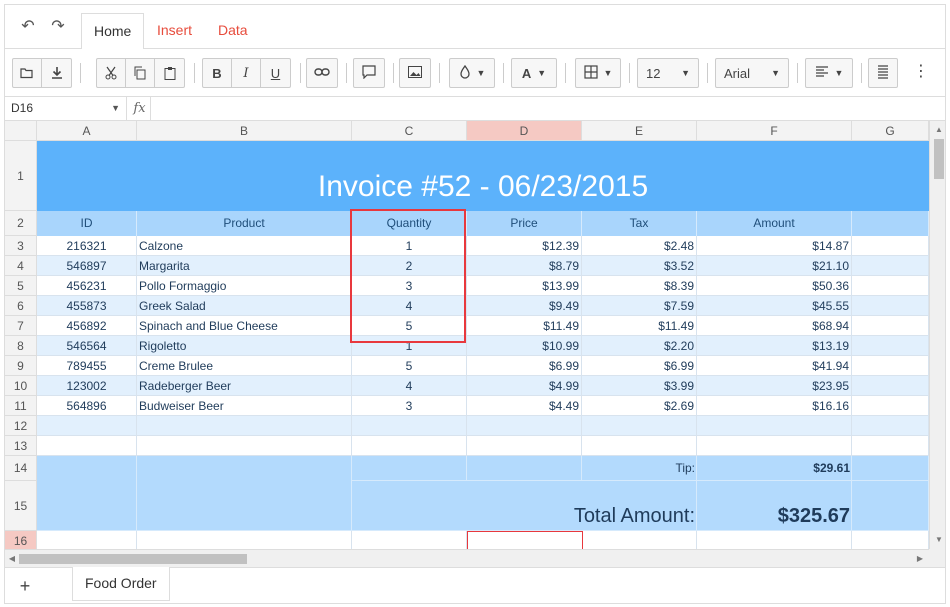 The height and width of the screenshot is (607, 950). What do you see at coordinates (409, 386) in the screenshot?
I see `cell-quantity: 4` at bounding box center [409, 386].